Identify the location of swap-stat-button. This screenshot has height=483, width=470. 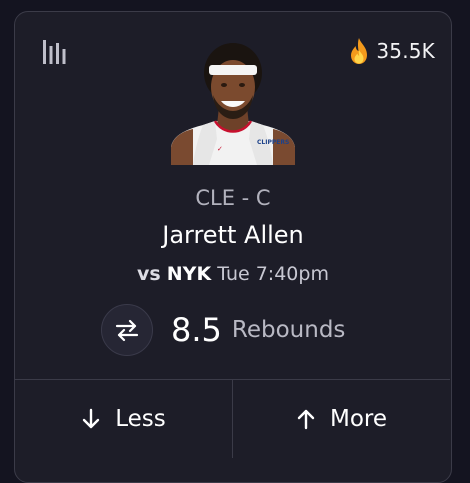
(127, 330).